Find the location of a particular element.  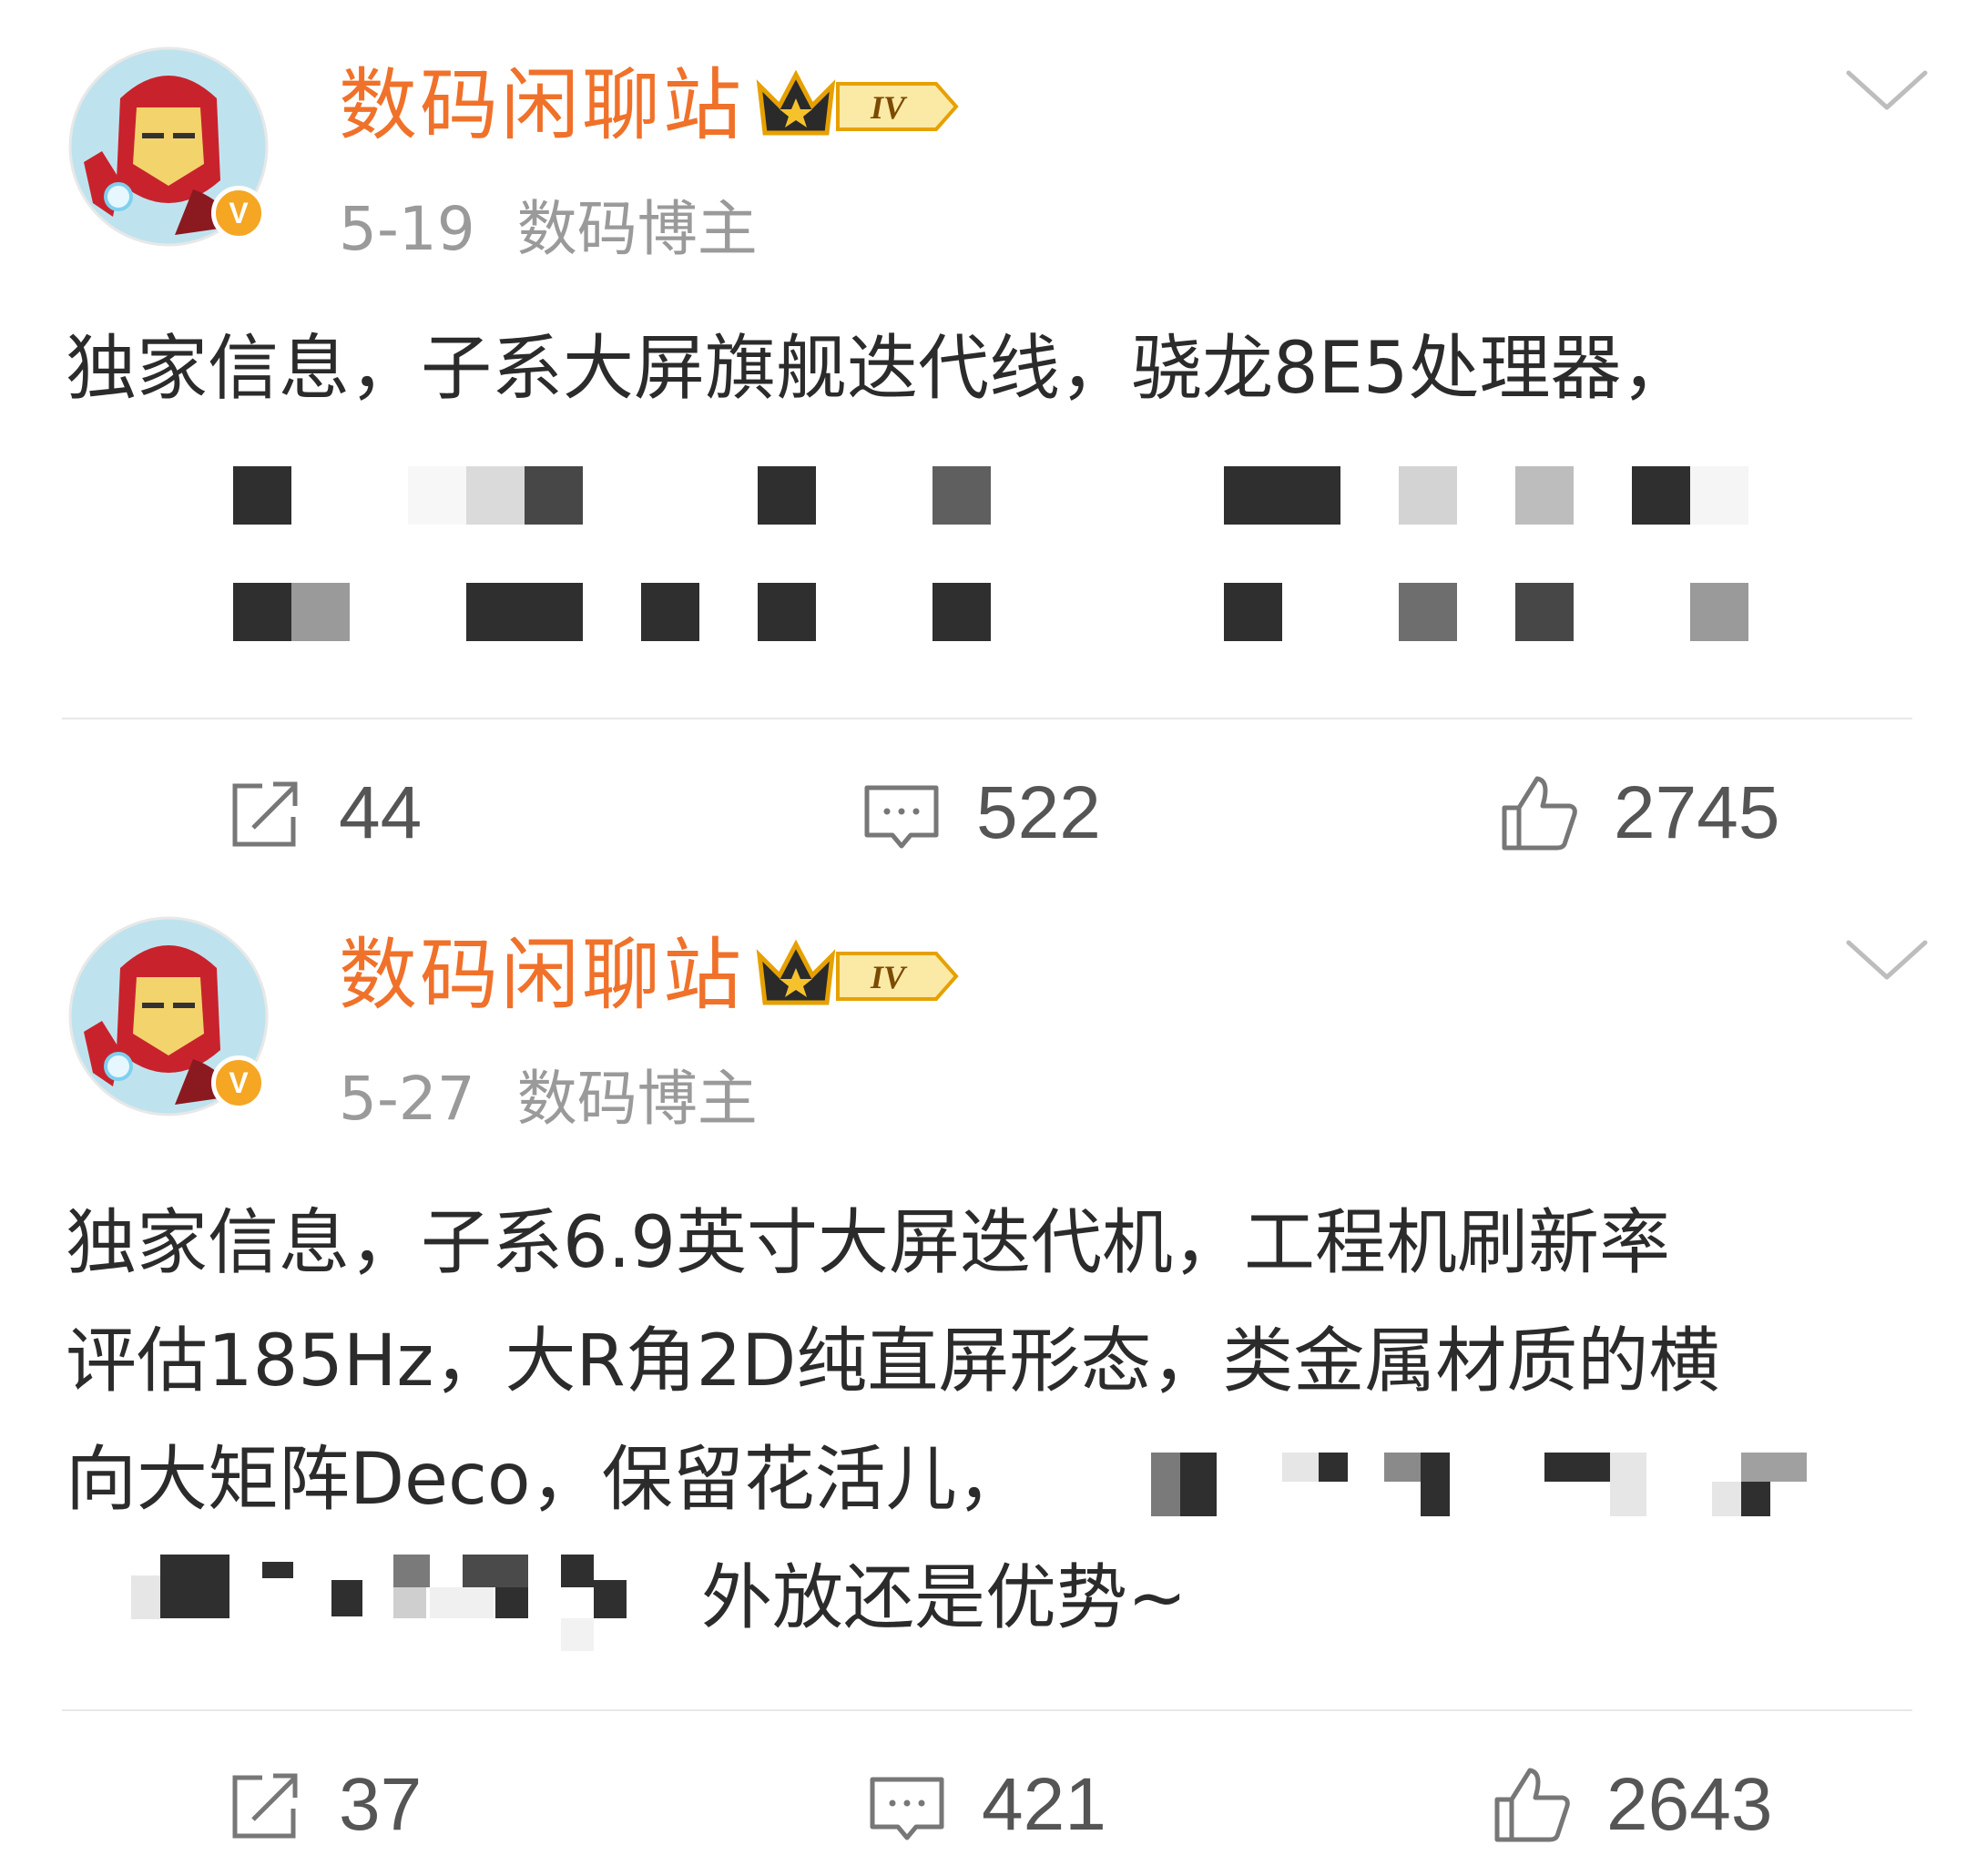

repost-count: 44 is located at coordinates (381, 812).